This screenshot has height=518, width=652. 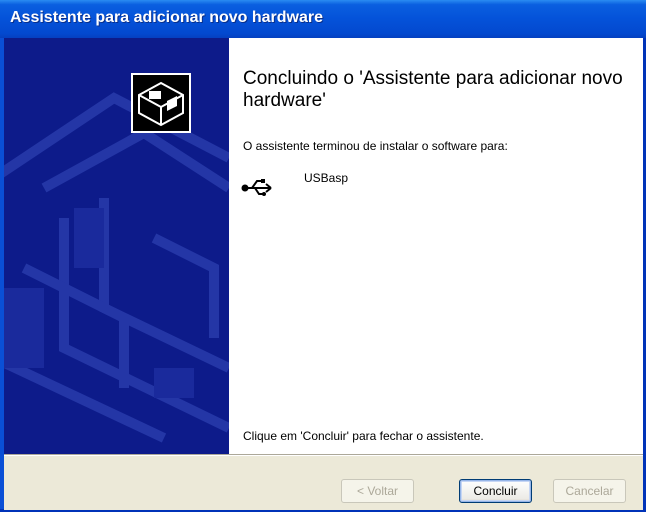 I want to click on hardware-icon, so click(x=161, y=103).